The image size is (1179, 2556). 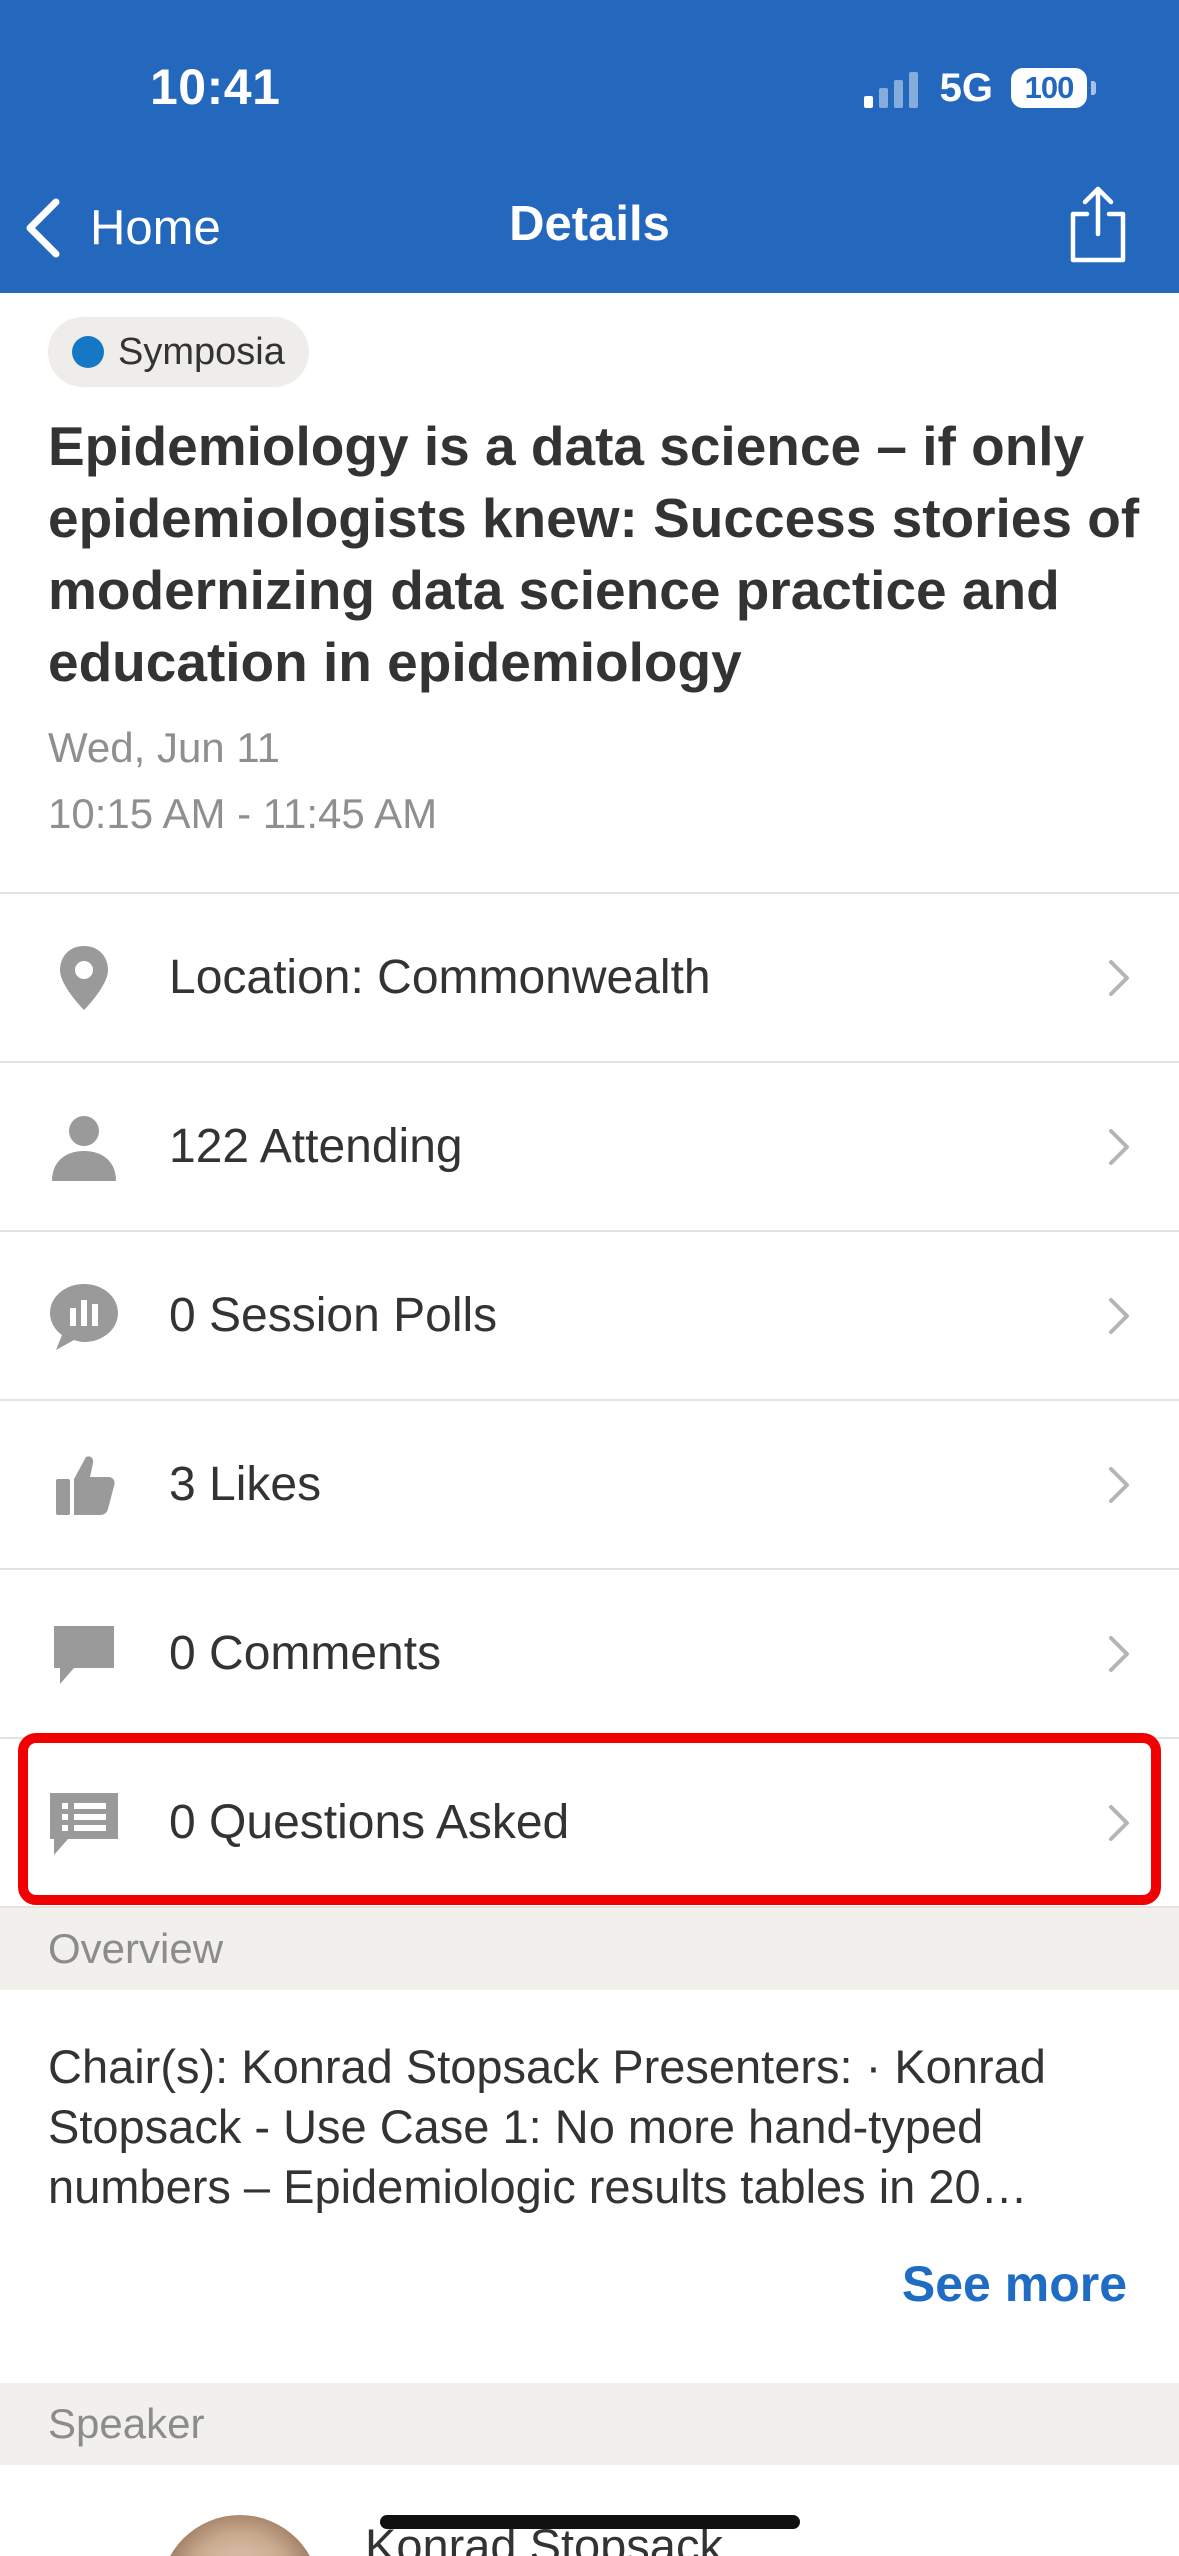 What do you see at coordinates (1049, 87) in the screenshot?
I see `battery-level: 100` at bounding box center [1049, 87].